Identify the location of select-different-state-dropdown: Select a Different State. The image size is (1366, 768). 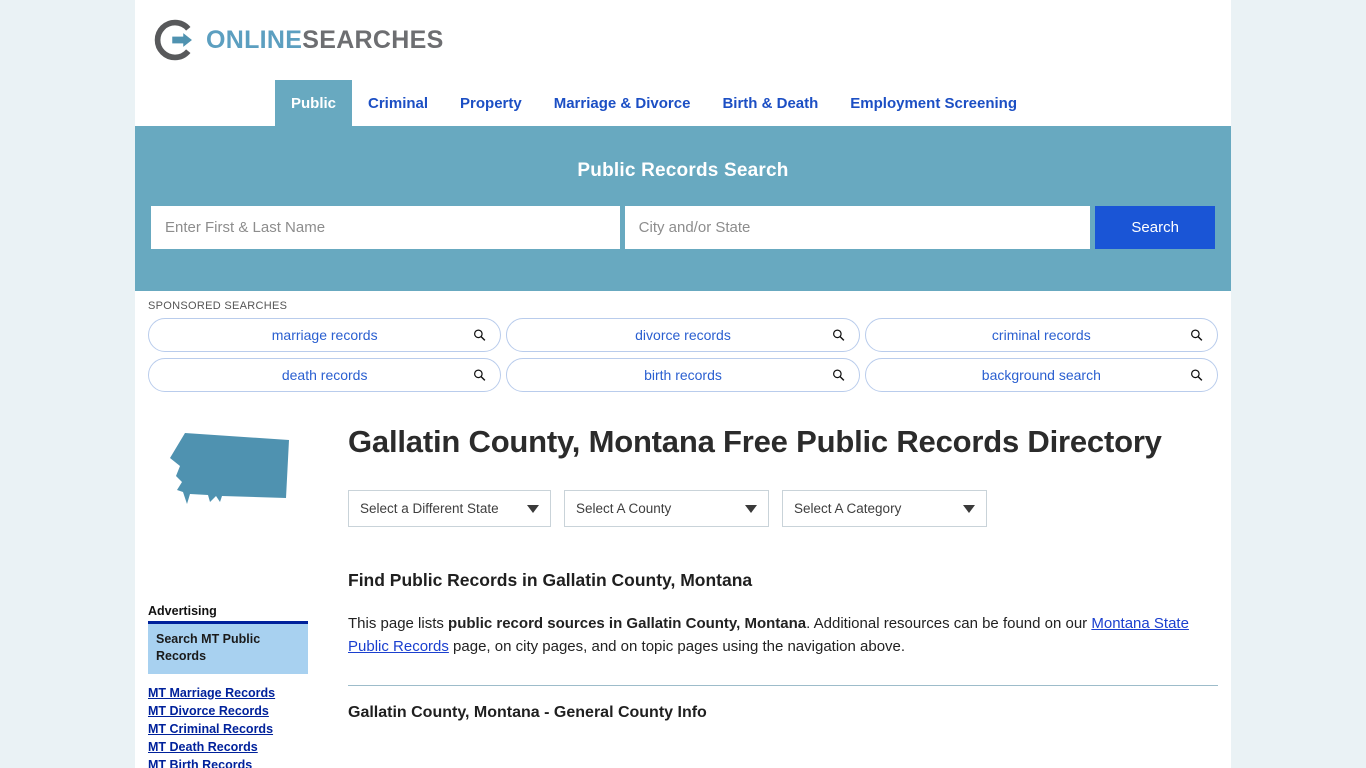
(449, 509).